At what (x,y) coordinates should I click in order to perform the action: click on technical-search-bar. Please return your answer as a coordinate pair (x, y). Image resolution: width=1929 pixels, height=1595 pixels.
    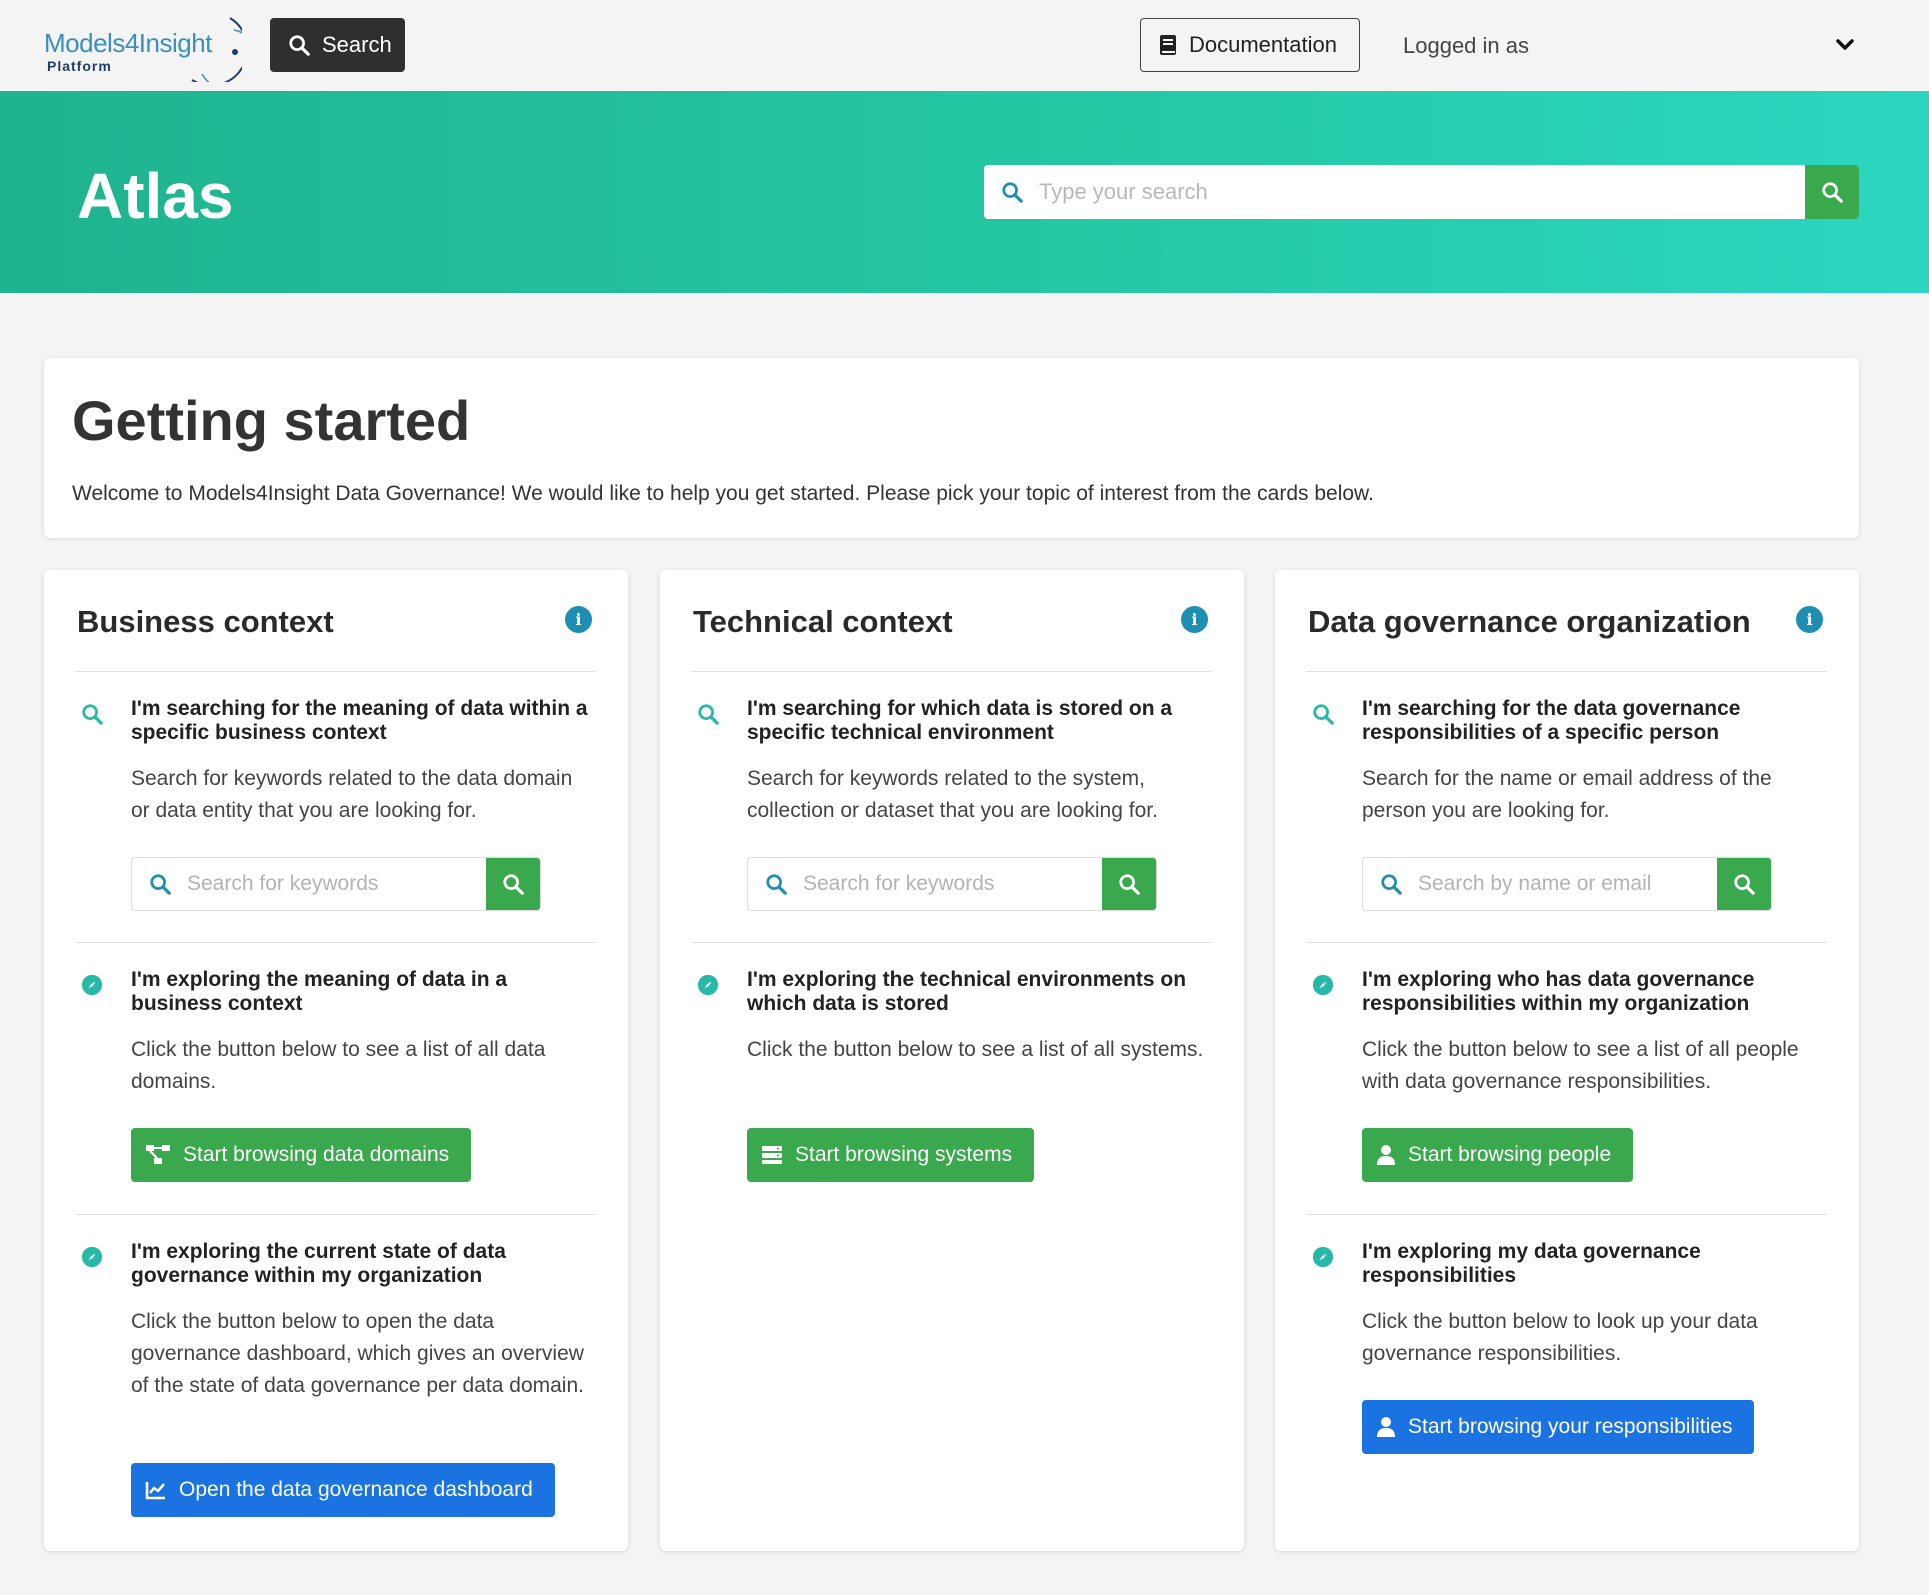
    Looking at the image, I should click on (952, 884).